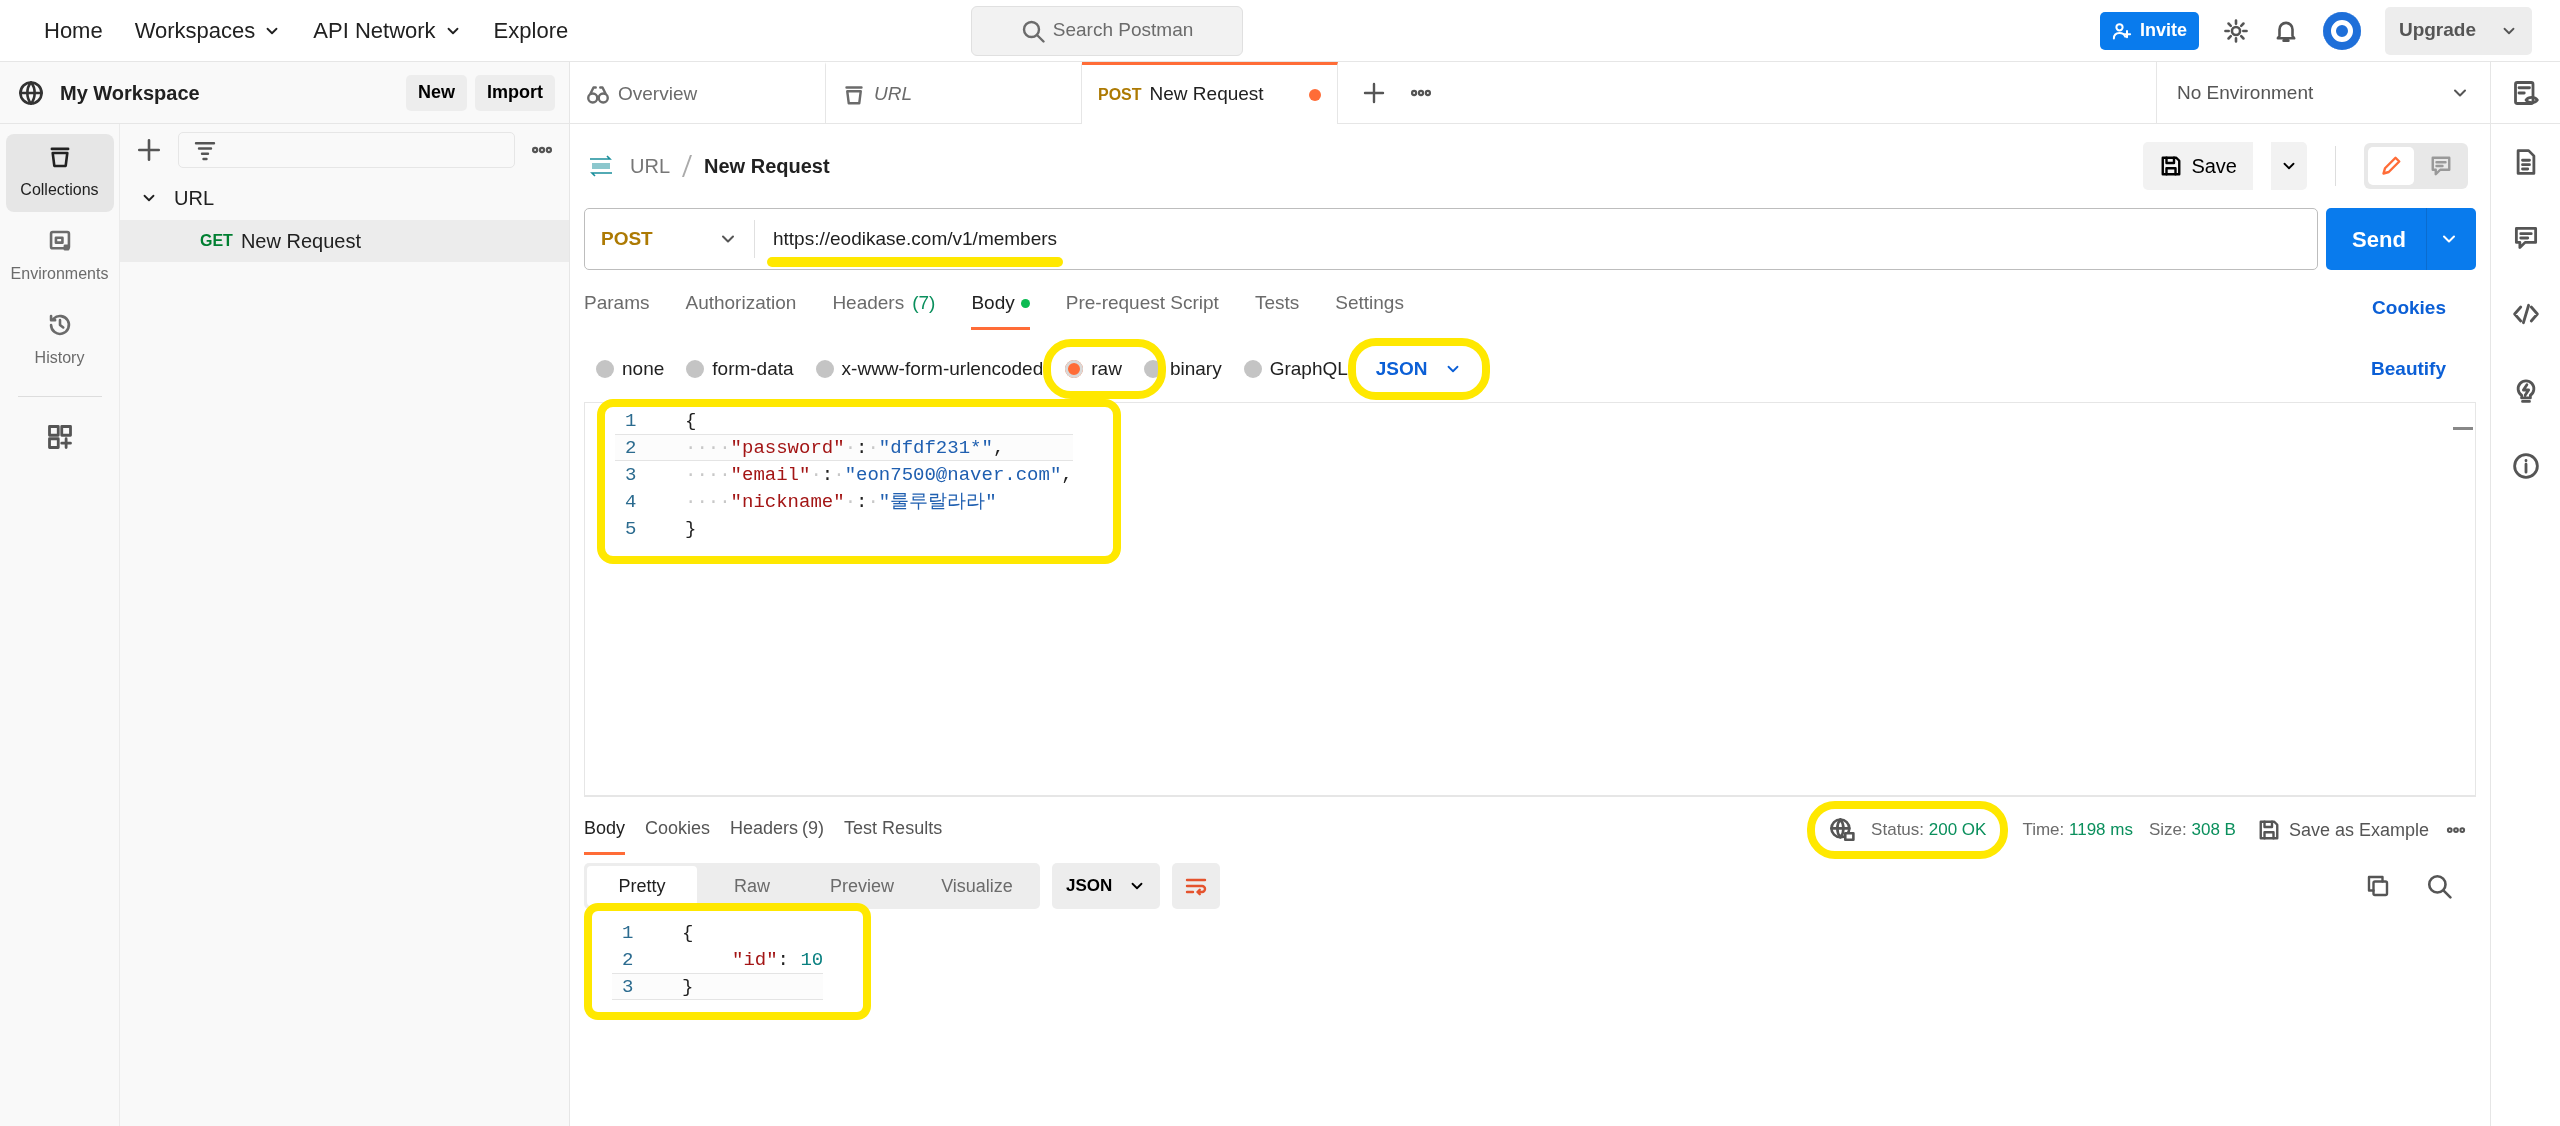  What do you see at coordinates (2409, 311) in the screenshot?
I see `cookies-link: Cookies` at bounding box center [2409, 311].